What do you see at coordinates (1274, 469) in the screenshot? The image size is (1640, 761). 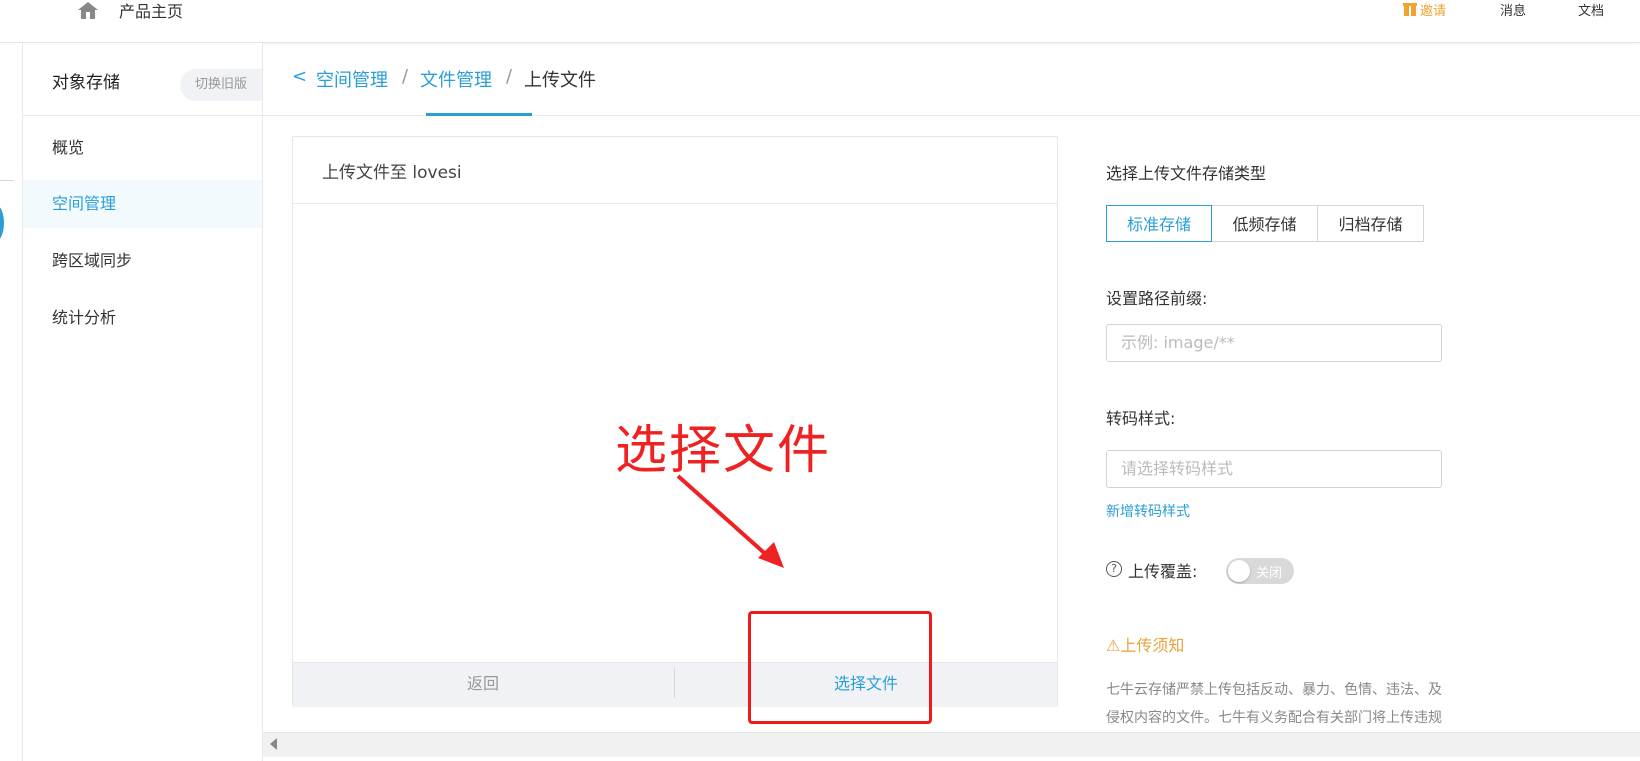 I see `transcode-select: 请选择转码样式` at bounding box center [1274, 469].